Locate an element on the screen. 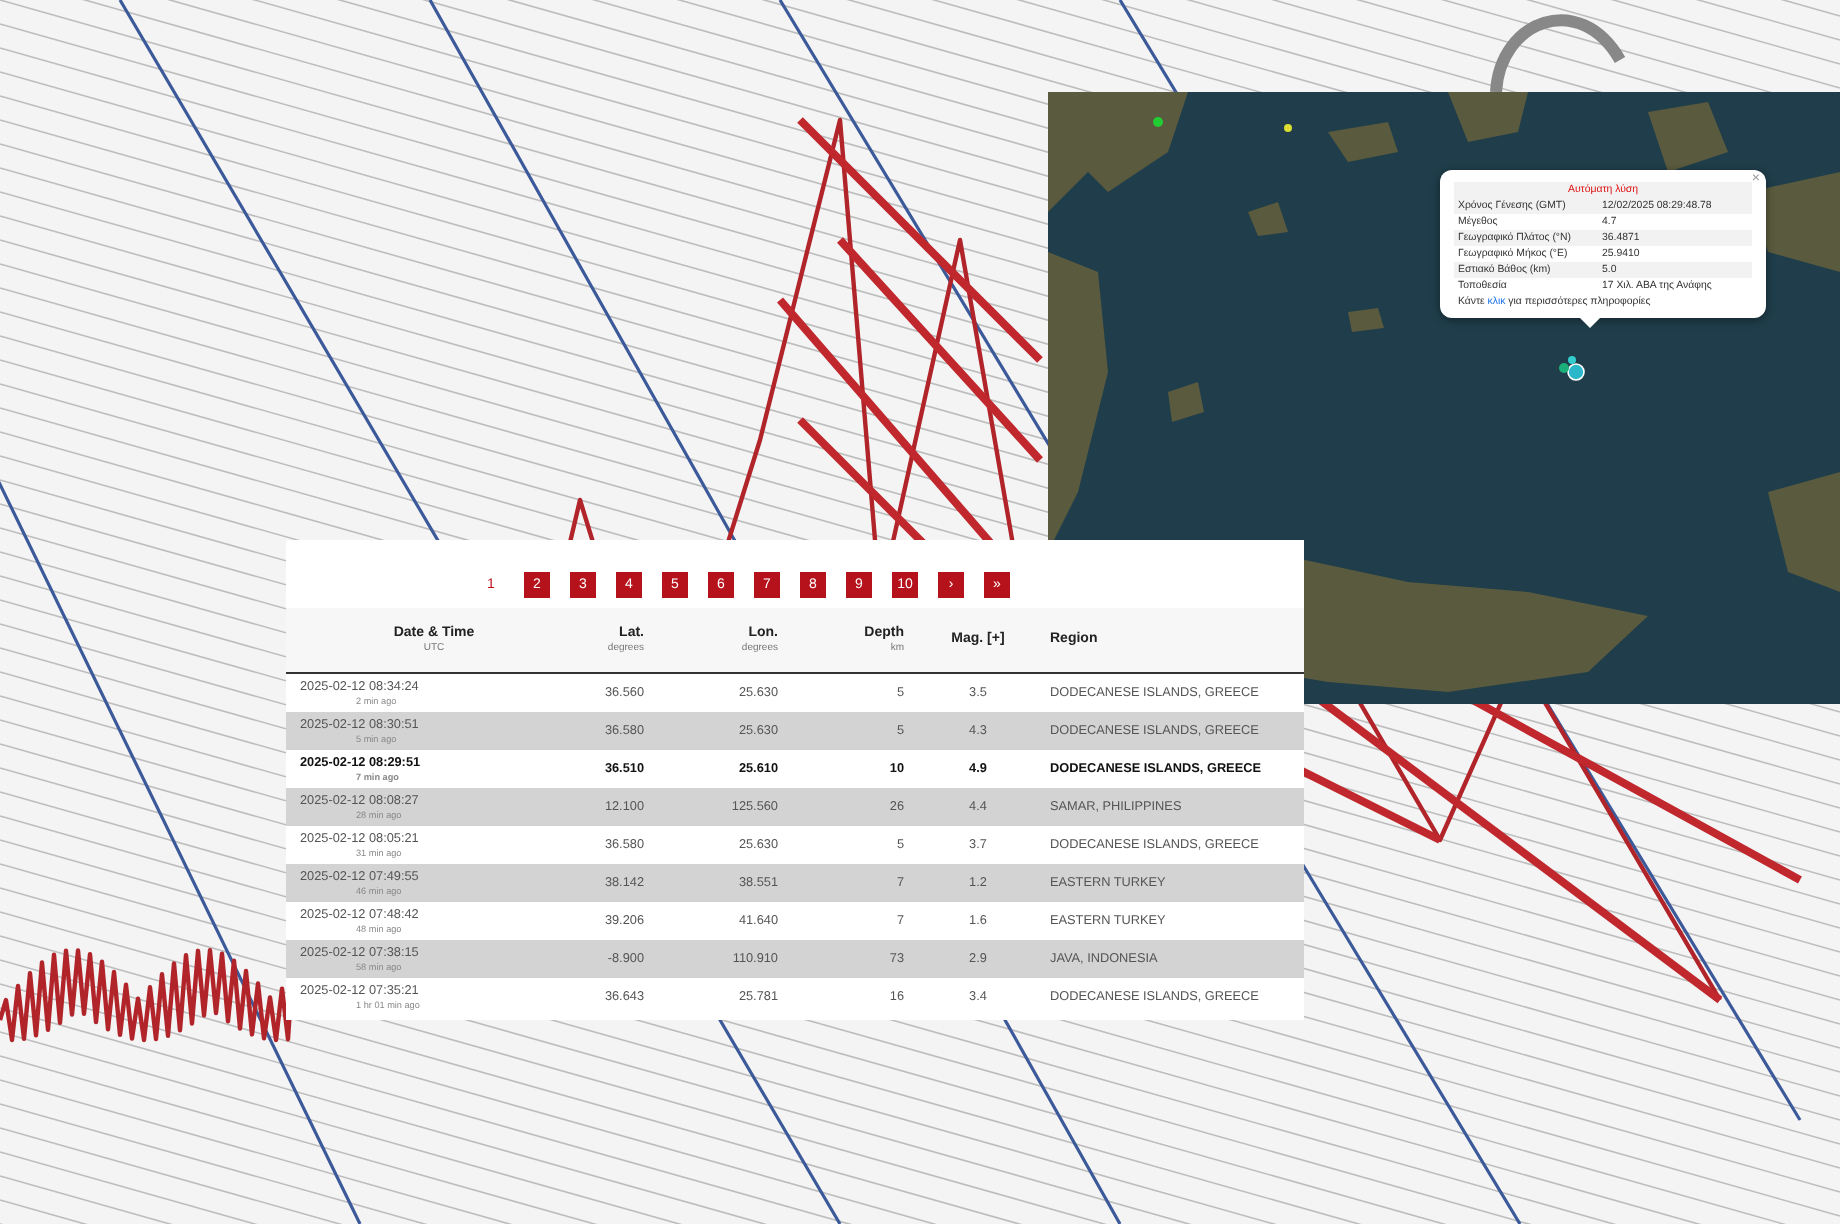  epicenter-markers is located at coordinates (1572, 368).